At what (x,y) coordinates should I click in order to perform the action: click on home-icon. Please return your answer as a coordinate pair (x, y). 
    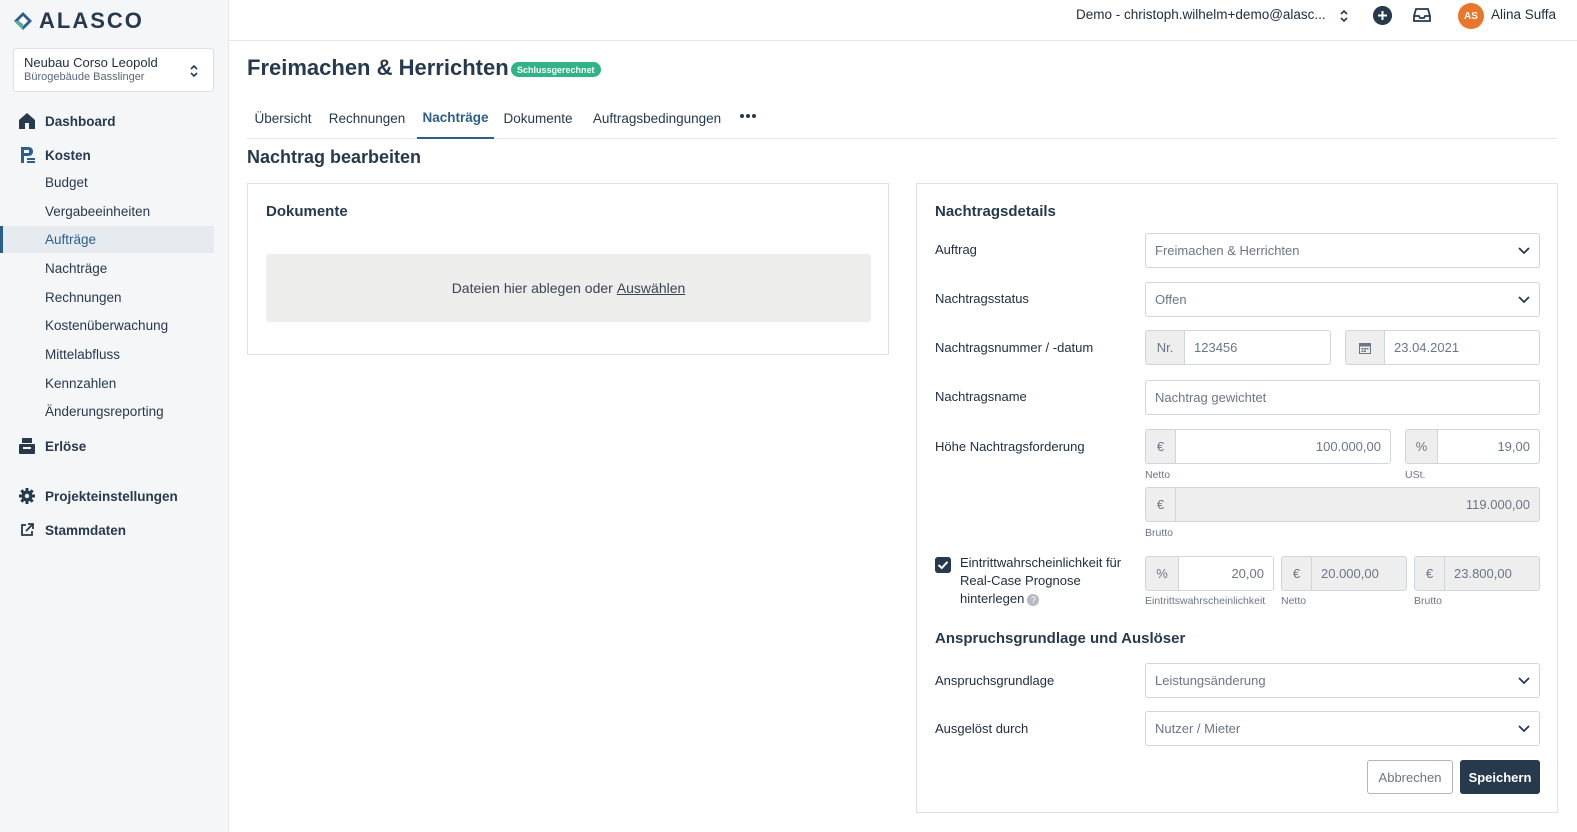
    Looking at the image, I should click on (27, 121).